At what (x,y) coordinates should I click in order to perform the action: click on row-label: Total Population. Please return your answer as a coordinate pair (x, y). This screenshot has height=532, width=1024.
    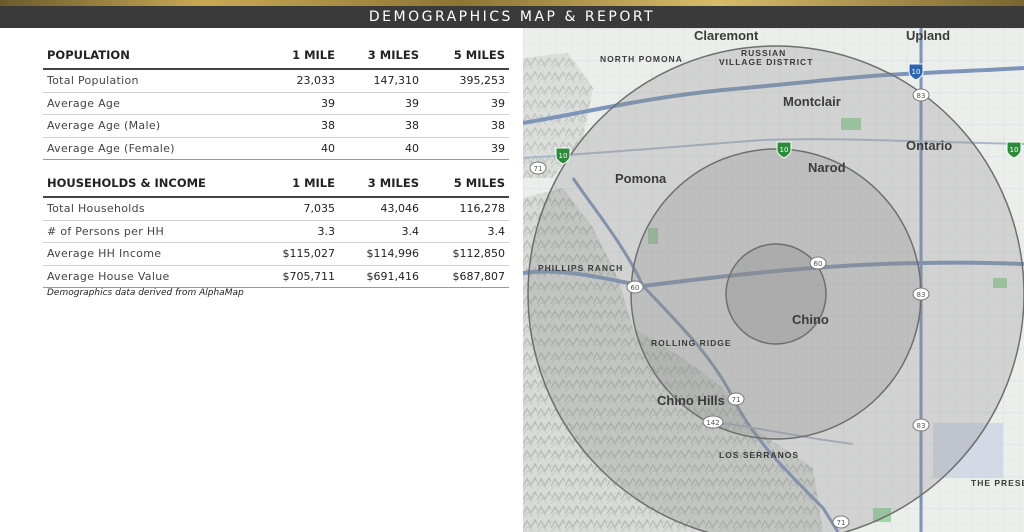
    Looking at the image, I should click on (148, 81).